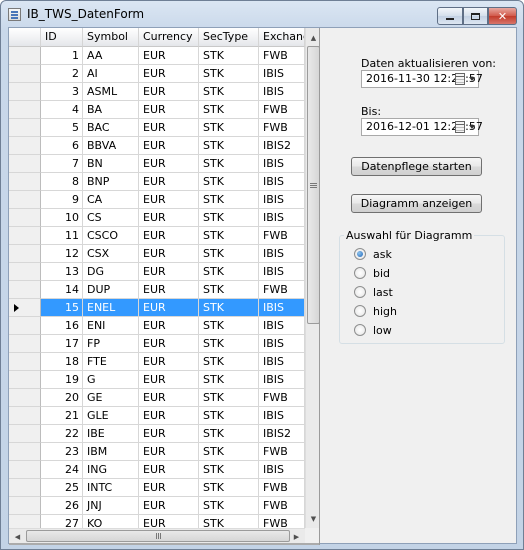  Describe the element at coordinates (62, 146) in the screenshot. I see `cell-id: 6` at that location.